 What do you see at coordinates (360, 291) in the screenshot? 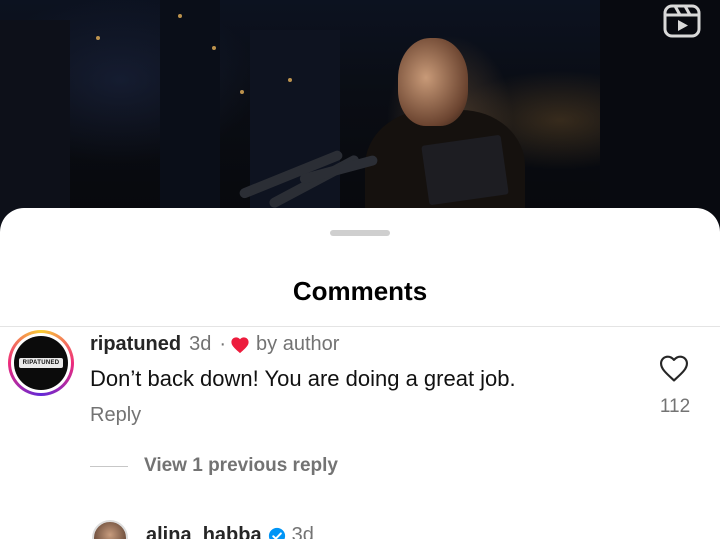
I see `sheet-title: Comments` at bounding box center [360, 291].